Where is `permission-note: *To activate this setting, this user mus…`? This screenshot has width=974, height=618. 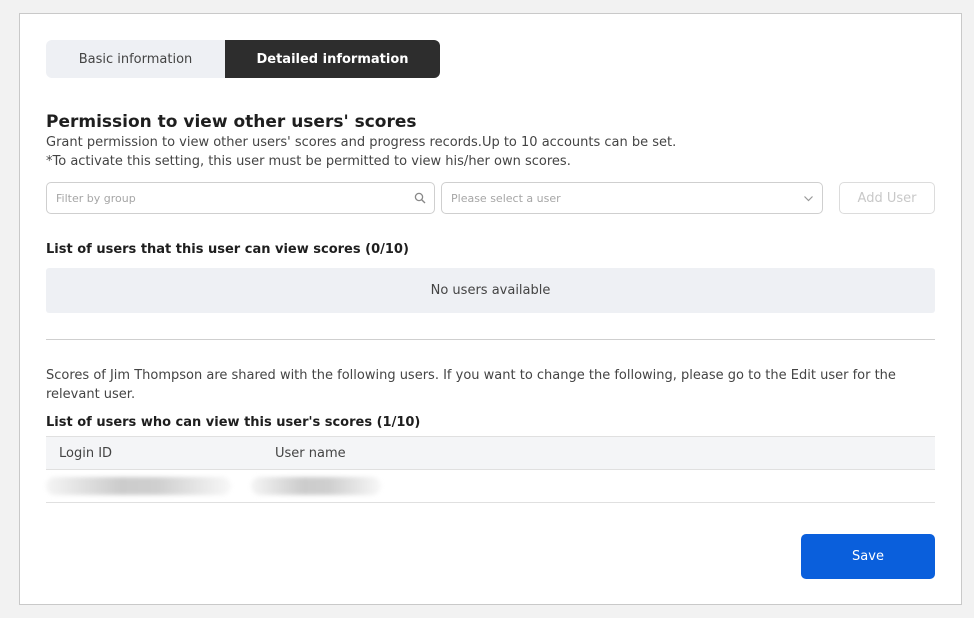
permission-note: *To activate this setting, this user mus… is located at coordinates (308, 161).